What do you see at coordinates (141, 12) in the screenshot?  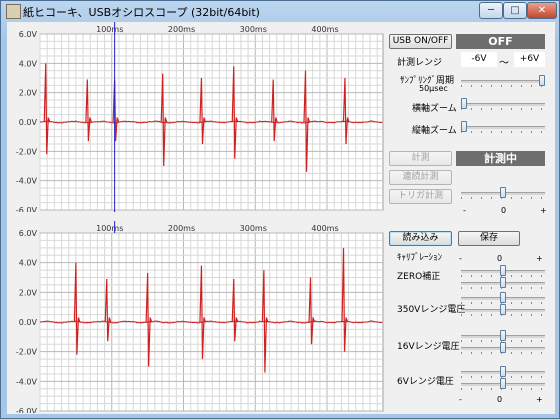 I see `window-title: 紙ヒコーキ、USBオシロスコープ (32bit/64bit)` at bounding box center [141, 12].